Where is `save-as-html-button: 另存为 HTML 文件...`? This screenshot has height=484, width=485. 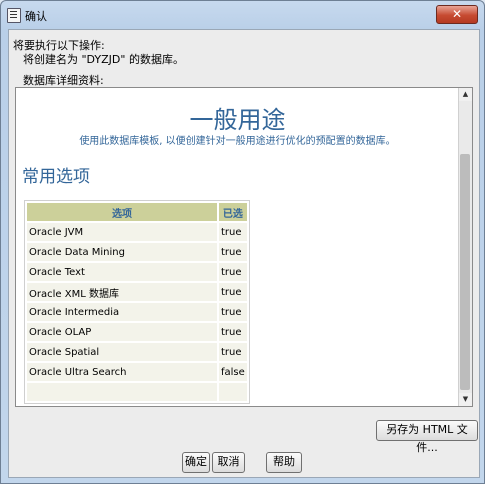
save-as-html-button: 另存为 HTML 文件... is located at coordinates (427, 437).